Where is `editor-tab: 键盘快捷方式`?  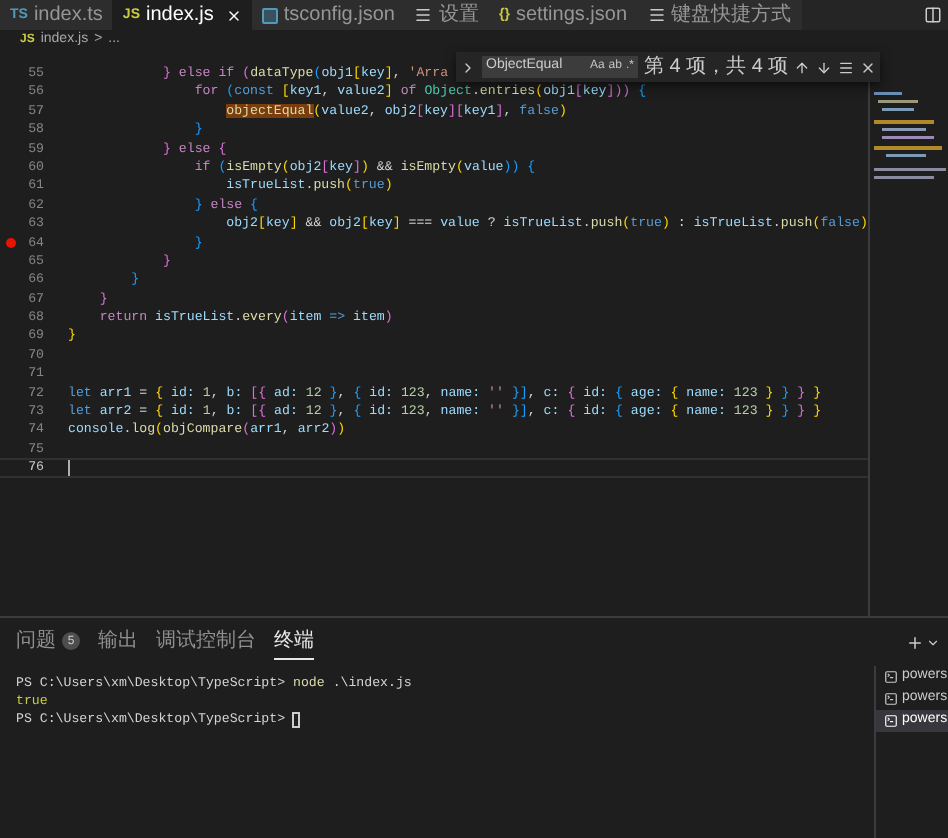
editor-tab: 键盘快捷方式 is located at coordinates (719, 15).